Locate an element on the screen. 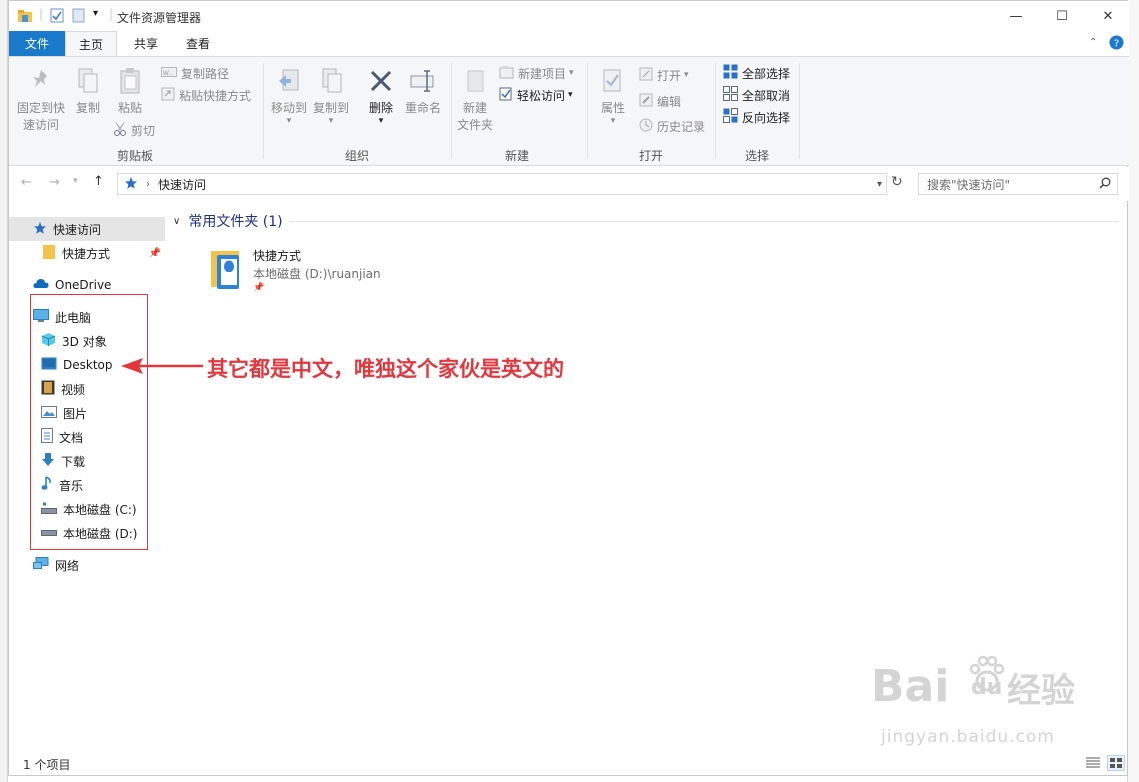  properties-button: 属性 ▾ is located at coordinates (613, 96).